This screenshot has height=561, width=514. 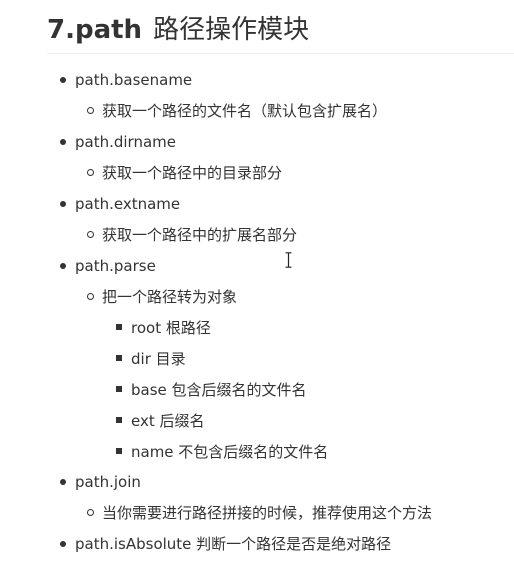 What do you see at coordinates (192, 173) in the screenshot?
I see `sub-item-dirname-desc: 获取一个路径中的目录部分` at bounding box center [192, 173].